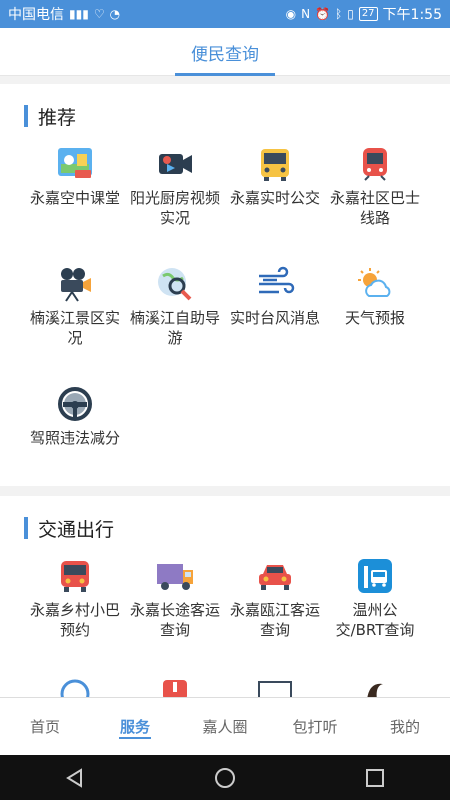 Image resolution: width=450 pixels, height=800 pixels. What do you see at coordinates (374, 318) in the screenshot?
I see `service-label: 天气预报` at bounding box center [374, 318].